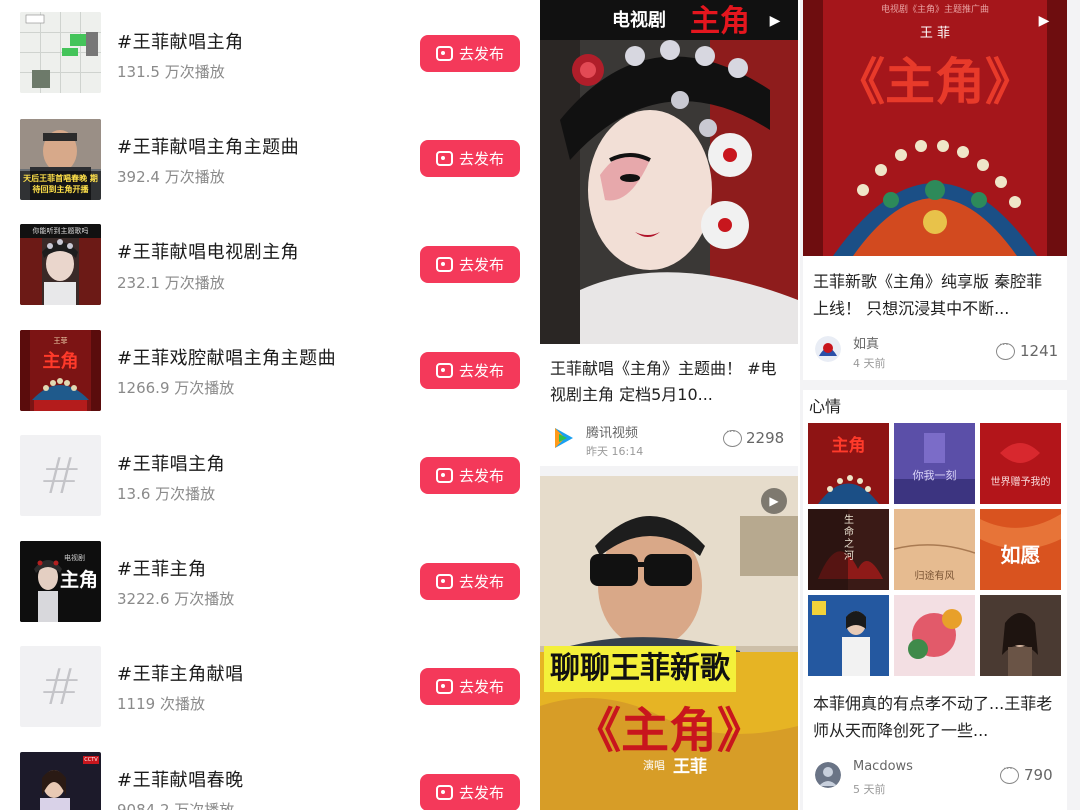  What do you see at coordinates (1038, 775) in the screenshot?
I see `comment-count: 790` at bounding box center [1038, 775].